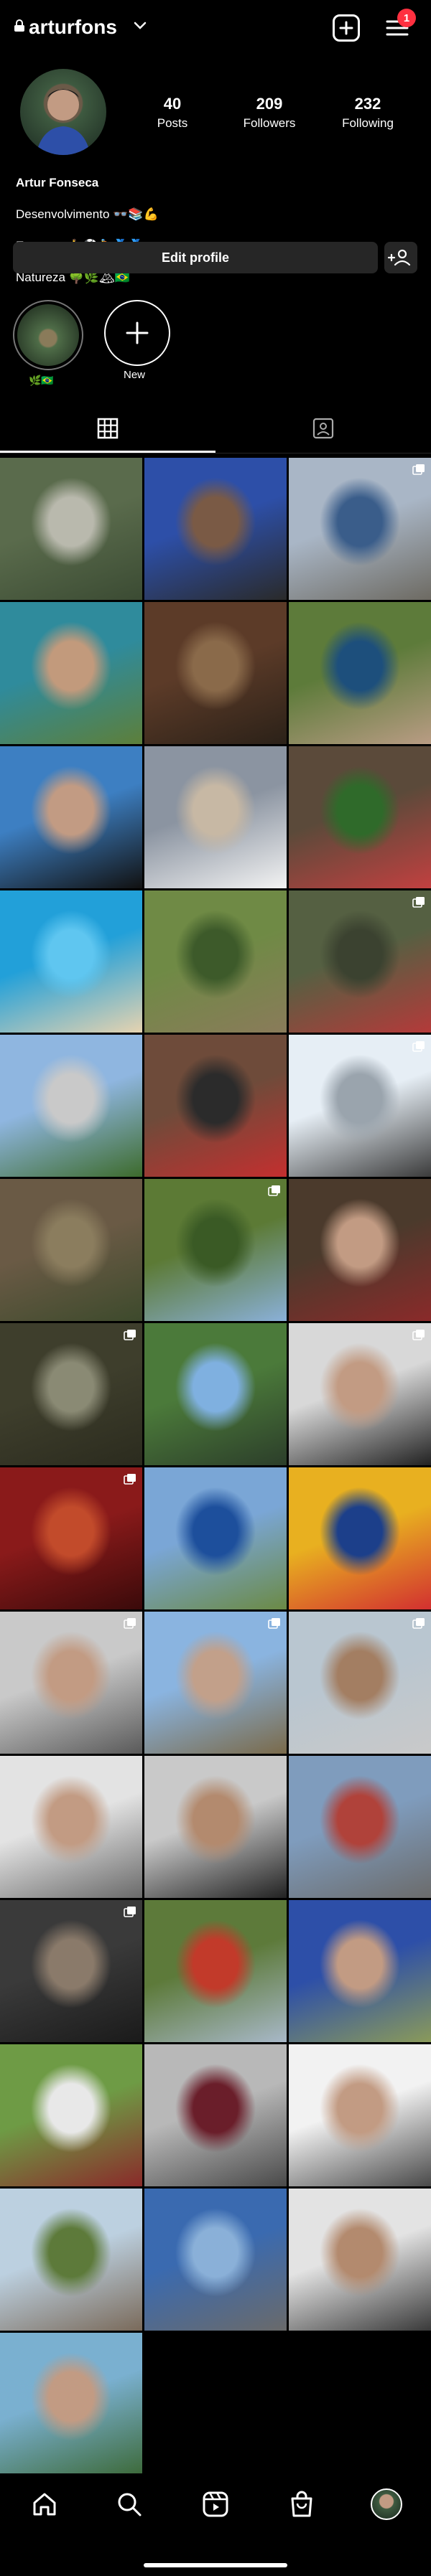 The image size is (431, 2576). I want to click on grid-icon, so click(108, 428).